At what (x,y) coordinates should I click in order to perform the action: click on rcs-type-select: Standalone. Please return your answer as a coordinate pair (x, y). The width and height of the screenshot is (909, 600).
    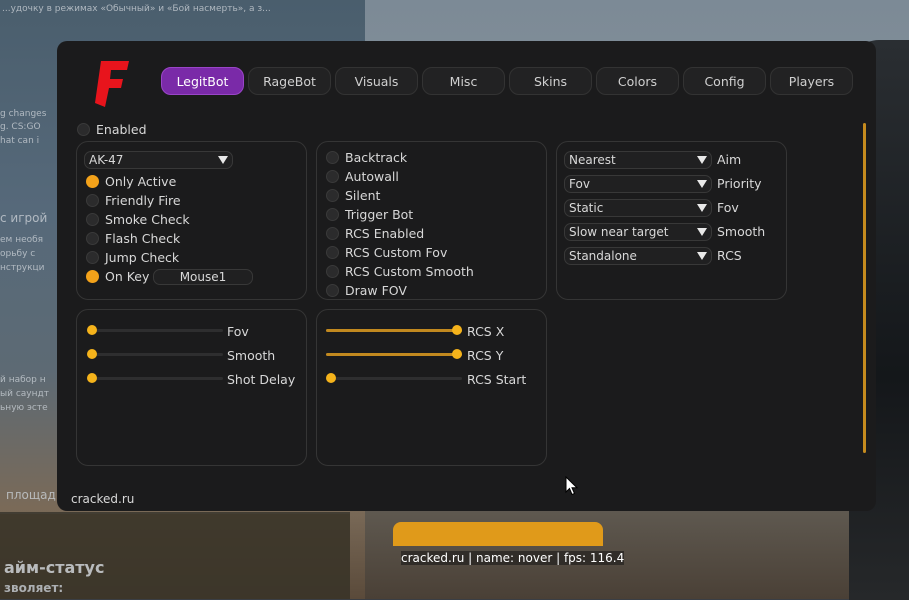
    Looking at the image, I should click on (638, 256).